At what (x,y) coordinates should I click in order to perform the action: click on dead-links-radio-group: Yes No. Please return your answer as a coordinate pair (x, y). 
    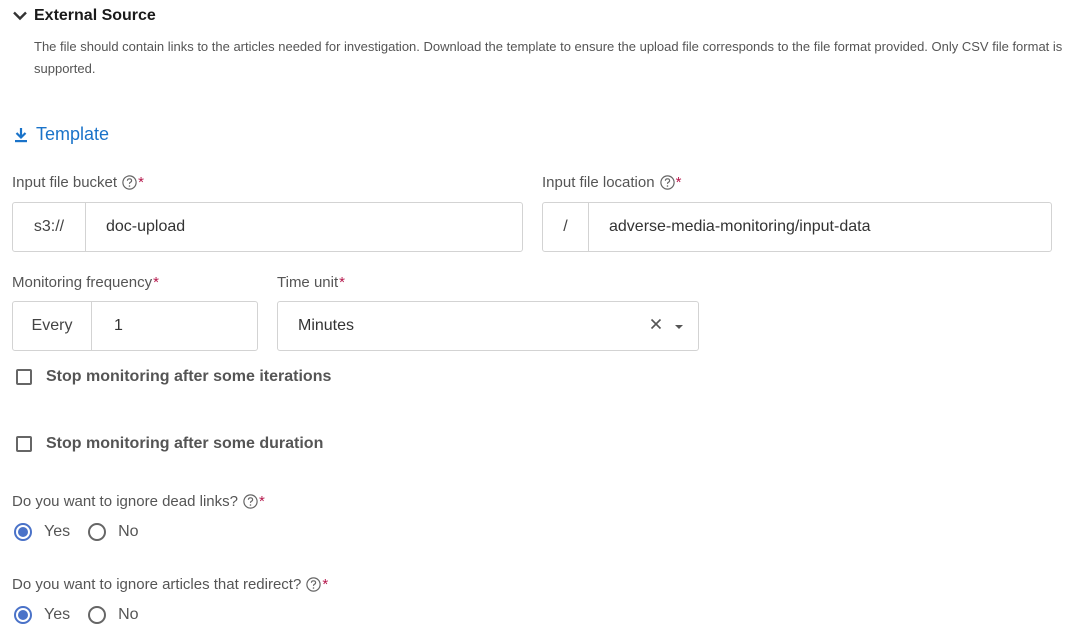
    Looking at the image, I should click on (85, 532).